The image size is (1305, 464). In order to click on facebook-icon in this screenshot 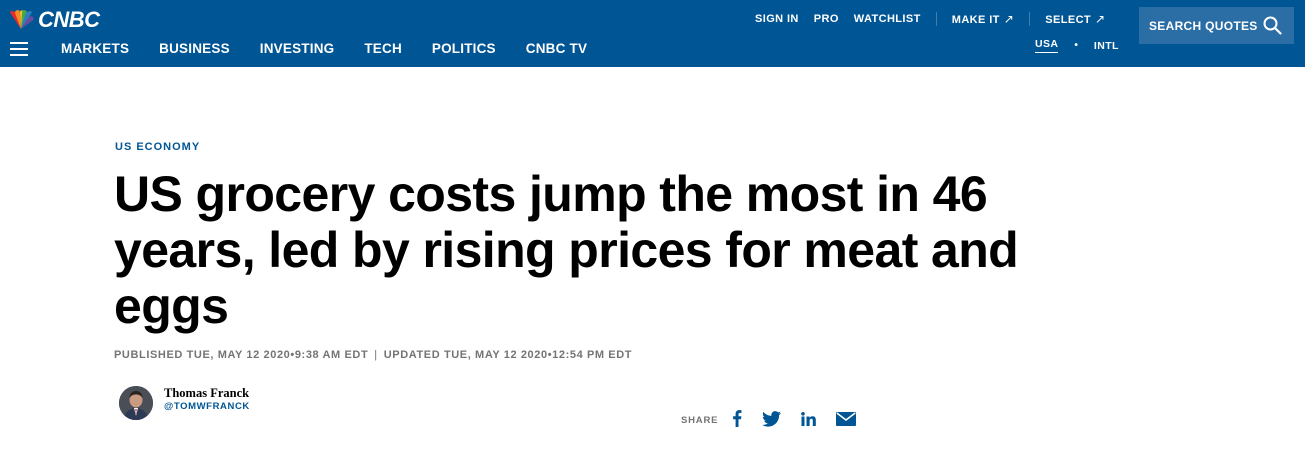, I will do `click(737, 418)`.